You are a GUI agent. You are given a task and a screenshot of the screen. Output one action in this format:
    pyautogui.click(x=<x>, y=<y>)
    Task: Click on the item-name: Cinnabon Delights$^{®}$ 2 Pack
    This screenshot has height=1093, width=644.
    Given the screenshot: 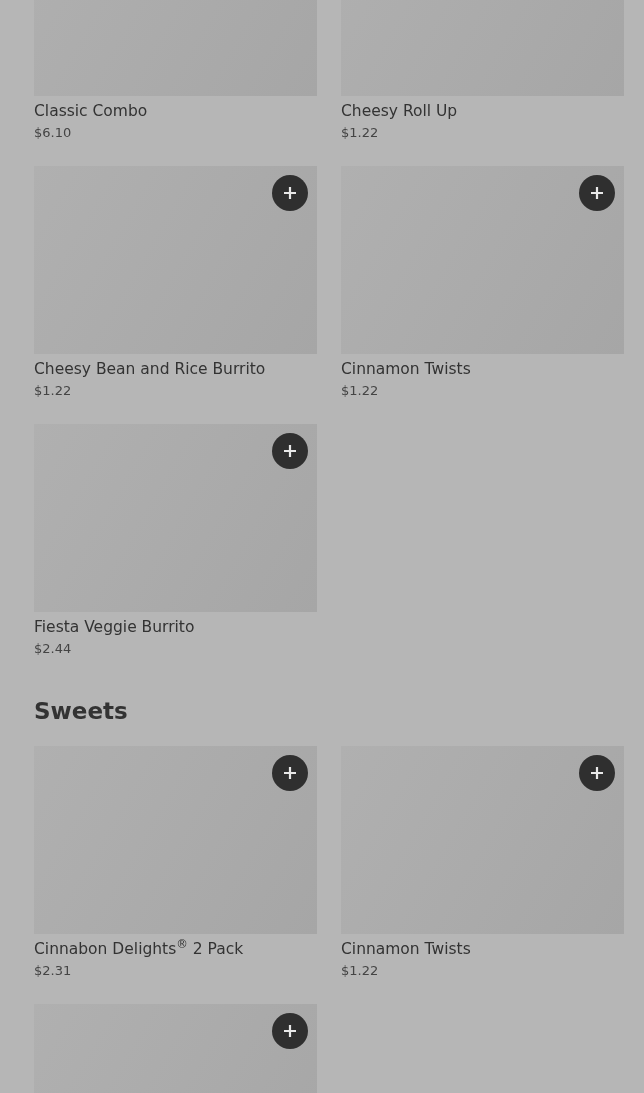 What is the action you would take?
    pyautogui.click(x=139, y=949)
    